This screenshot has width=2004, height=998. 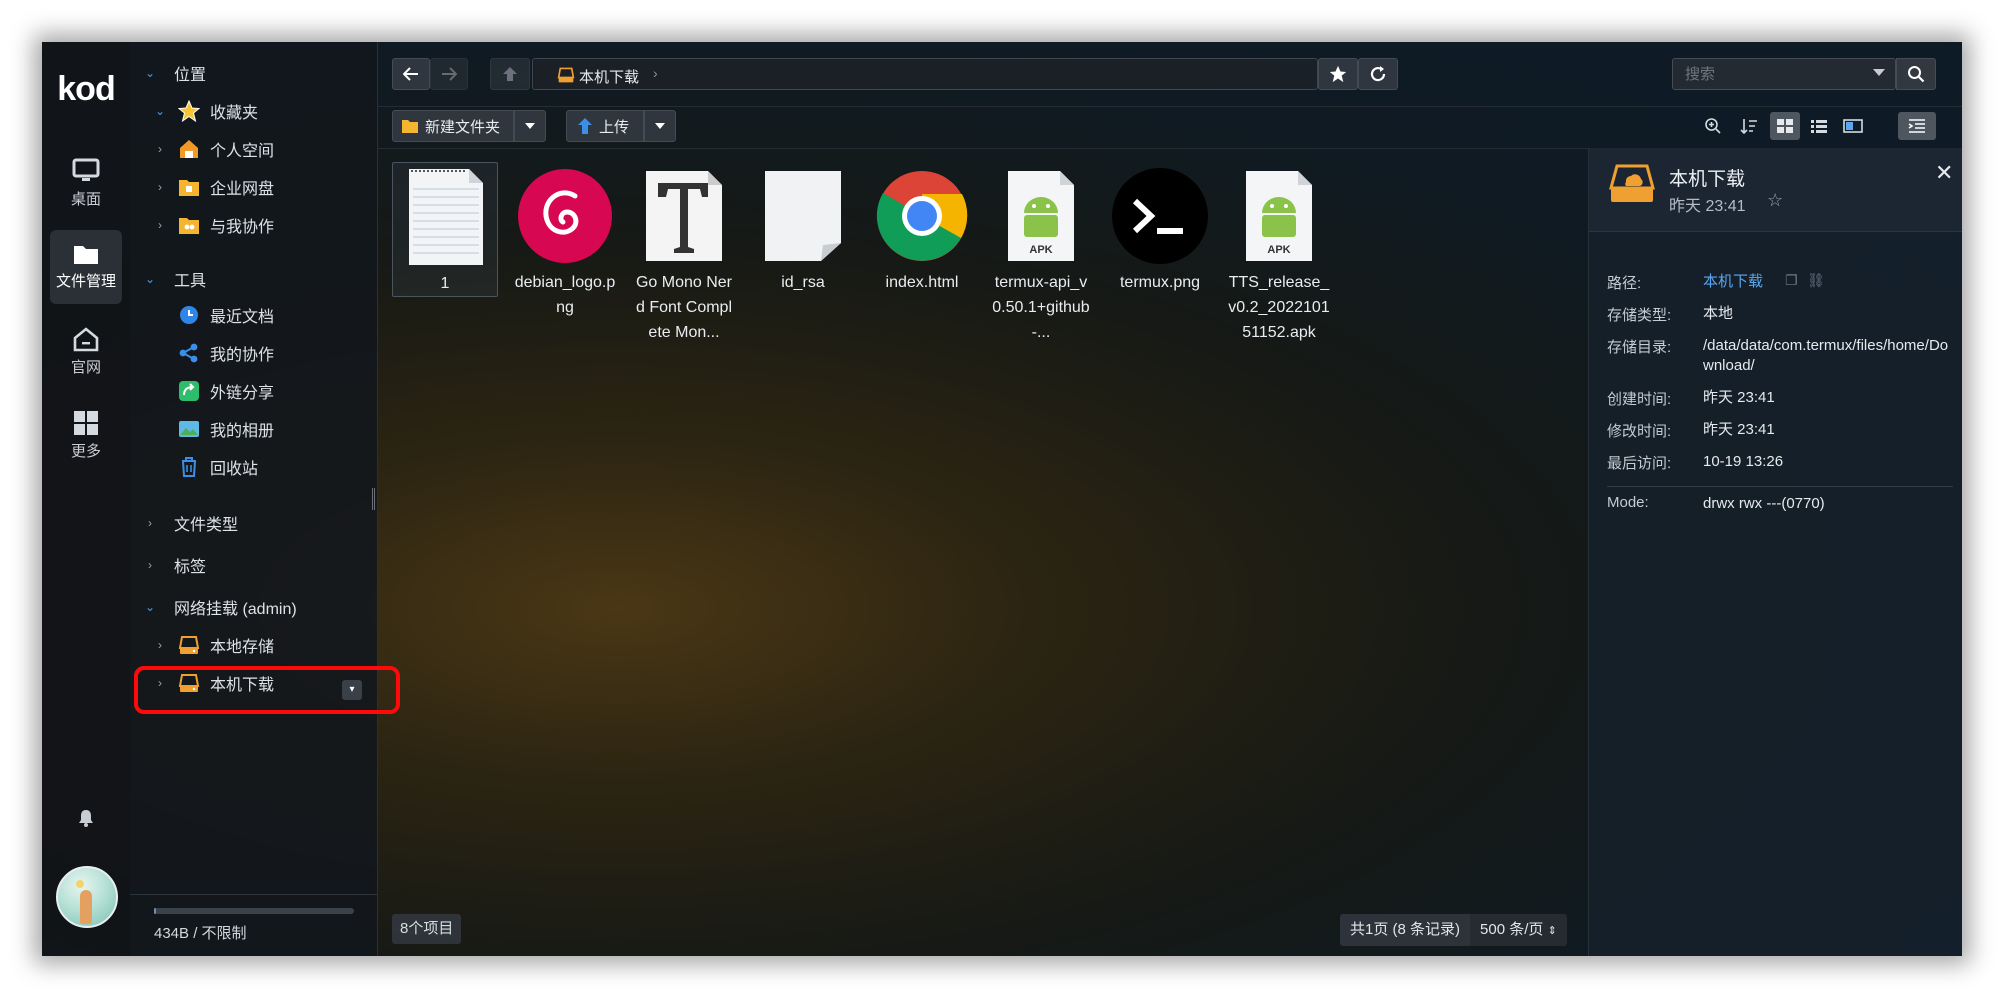 I want to click on tree-tags-label: 标签, so click(x=190, y=567).